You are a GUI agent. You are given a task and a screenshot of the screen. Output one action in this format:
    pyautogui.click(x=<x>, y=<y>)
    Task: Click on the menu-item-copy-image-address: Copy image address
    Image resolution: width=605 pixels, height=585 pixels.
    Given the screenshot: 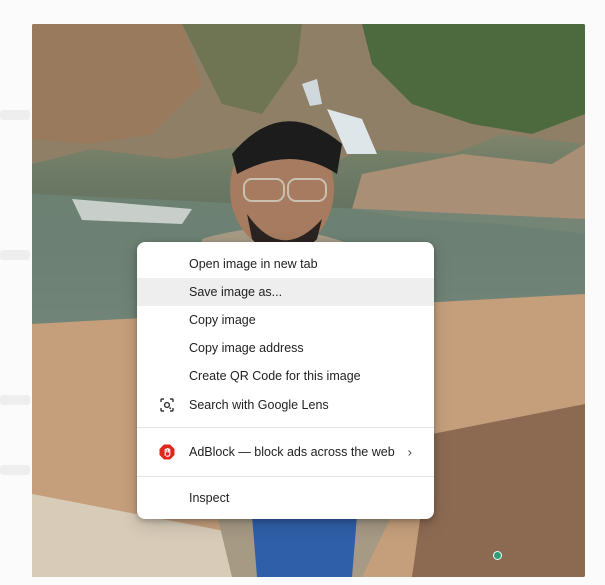 What is the action you would take?
    pyautogui.click(x=285, y=348)
    